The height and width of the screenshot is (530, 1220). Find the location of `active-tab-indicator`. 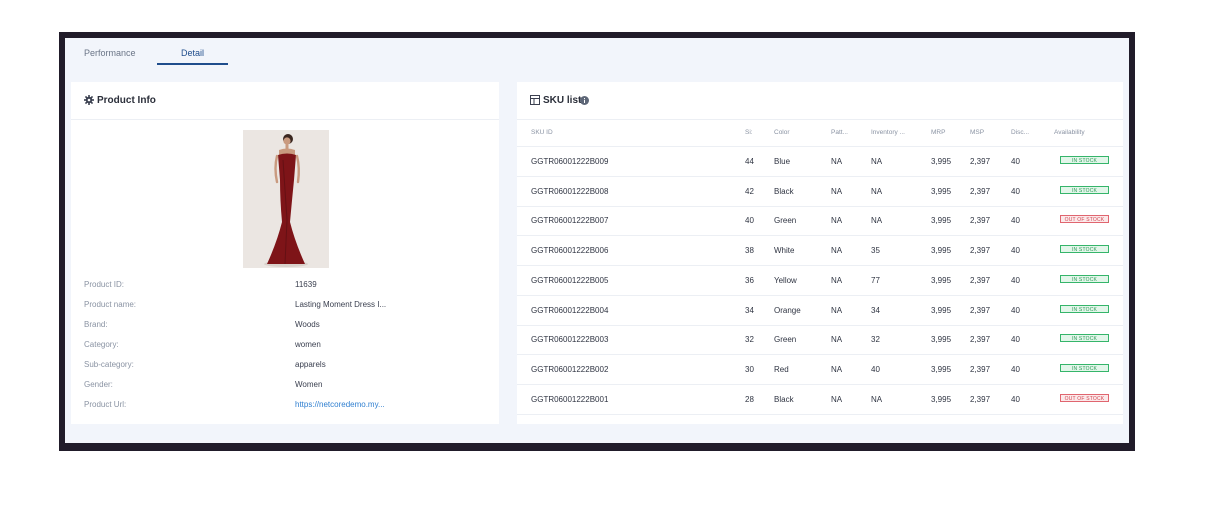

active-tab-indicator is located at coordinates (192, 64).